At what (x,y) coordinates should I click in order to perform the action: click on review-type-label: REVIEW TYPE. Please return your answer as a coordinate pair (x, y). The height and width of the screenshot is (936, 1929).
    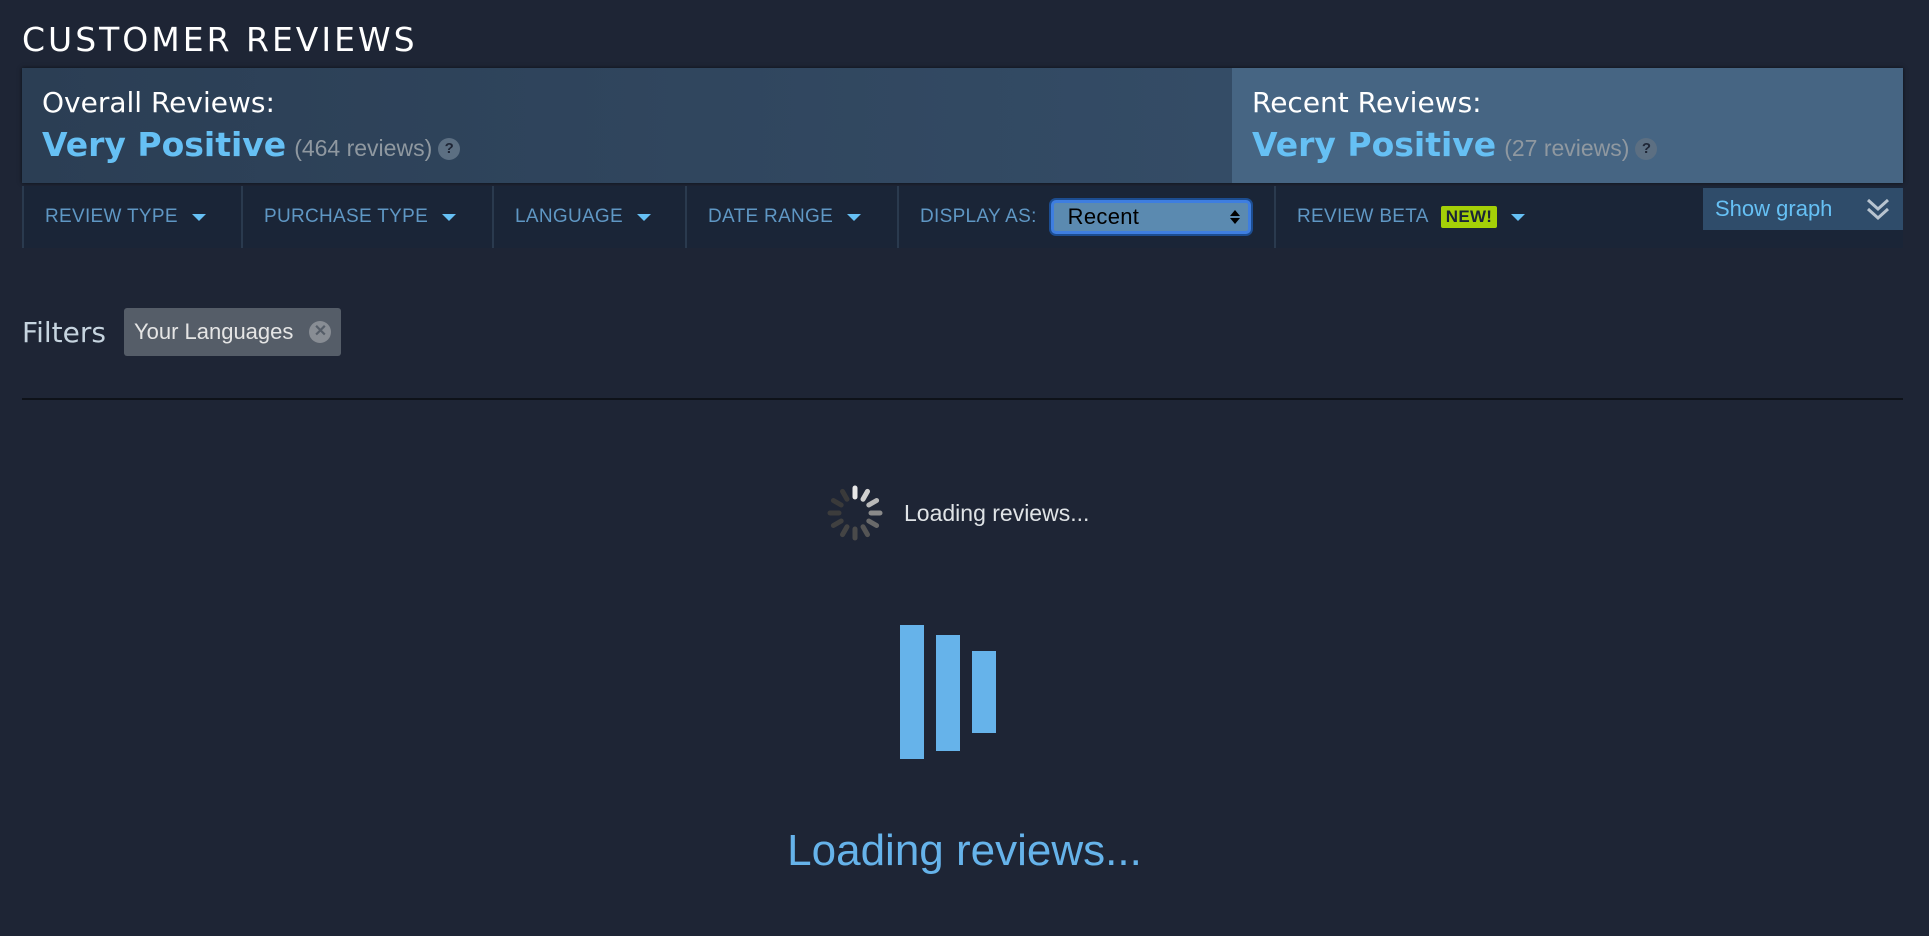
    Looking at the image, I should click on (111, 216).